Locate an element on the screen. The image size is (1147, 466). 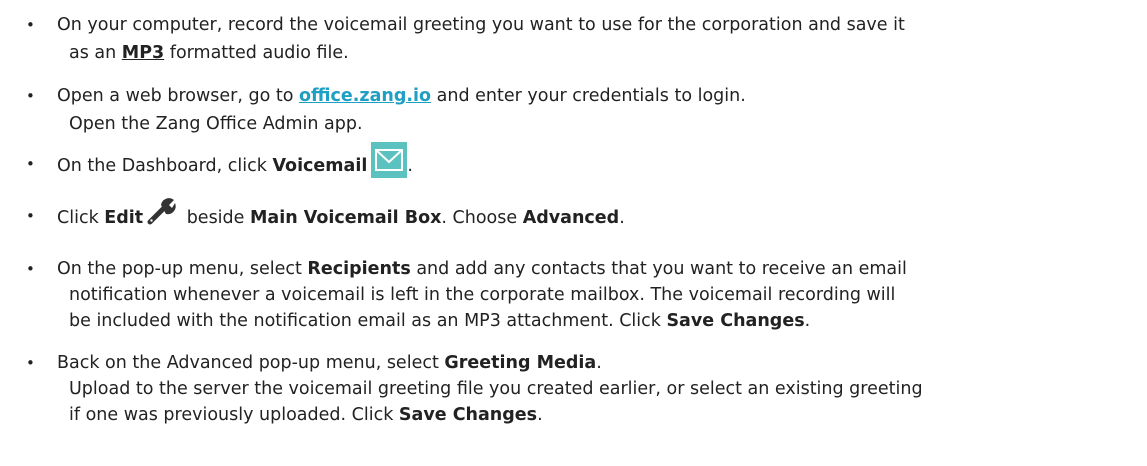
mail-icon is located at coordinates (389, 160).